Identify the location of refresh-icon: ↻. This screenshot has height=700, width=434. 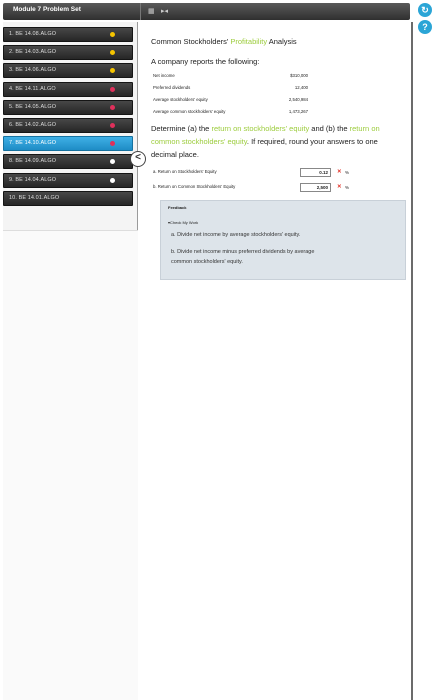
(425, 10).